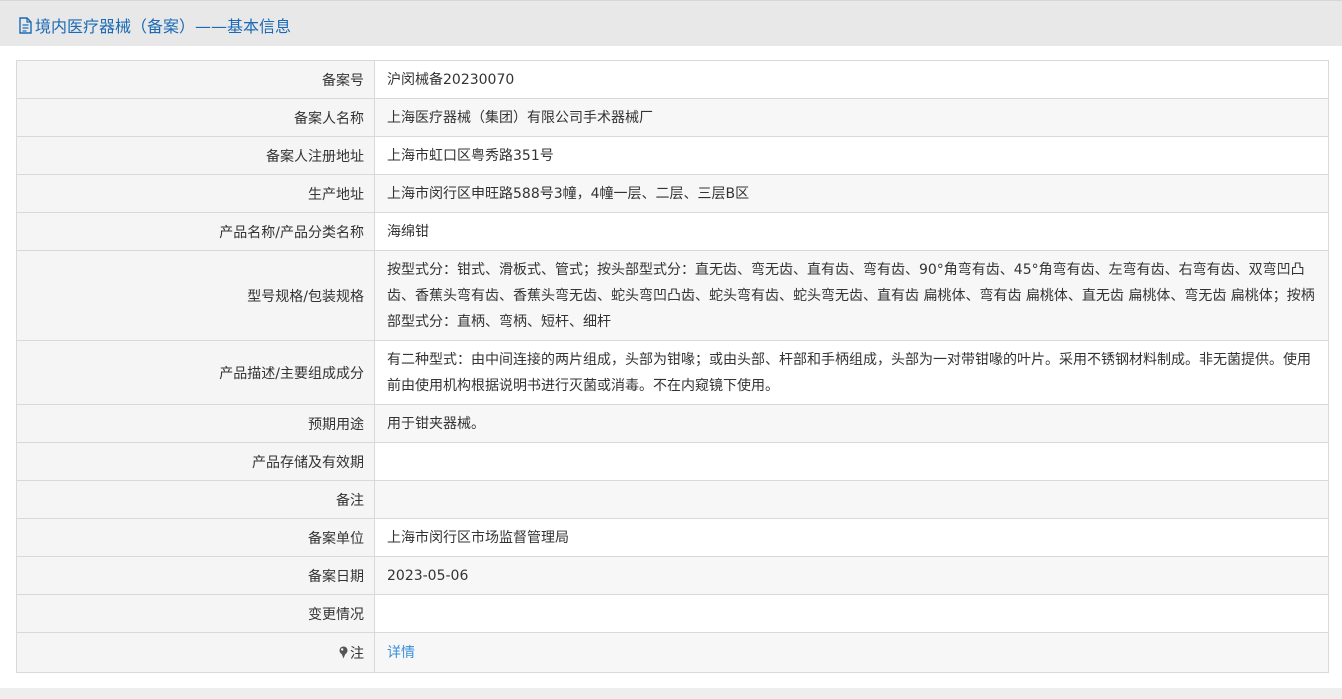  Describe the element at coordinates (195, 117) in the screenshot. I see `row-label: 备案人名称` at that location.